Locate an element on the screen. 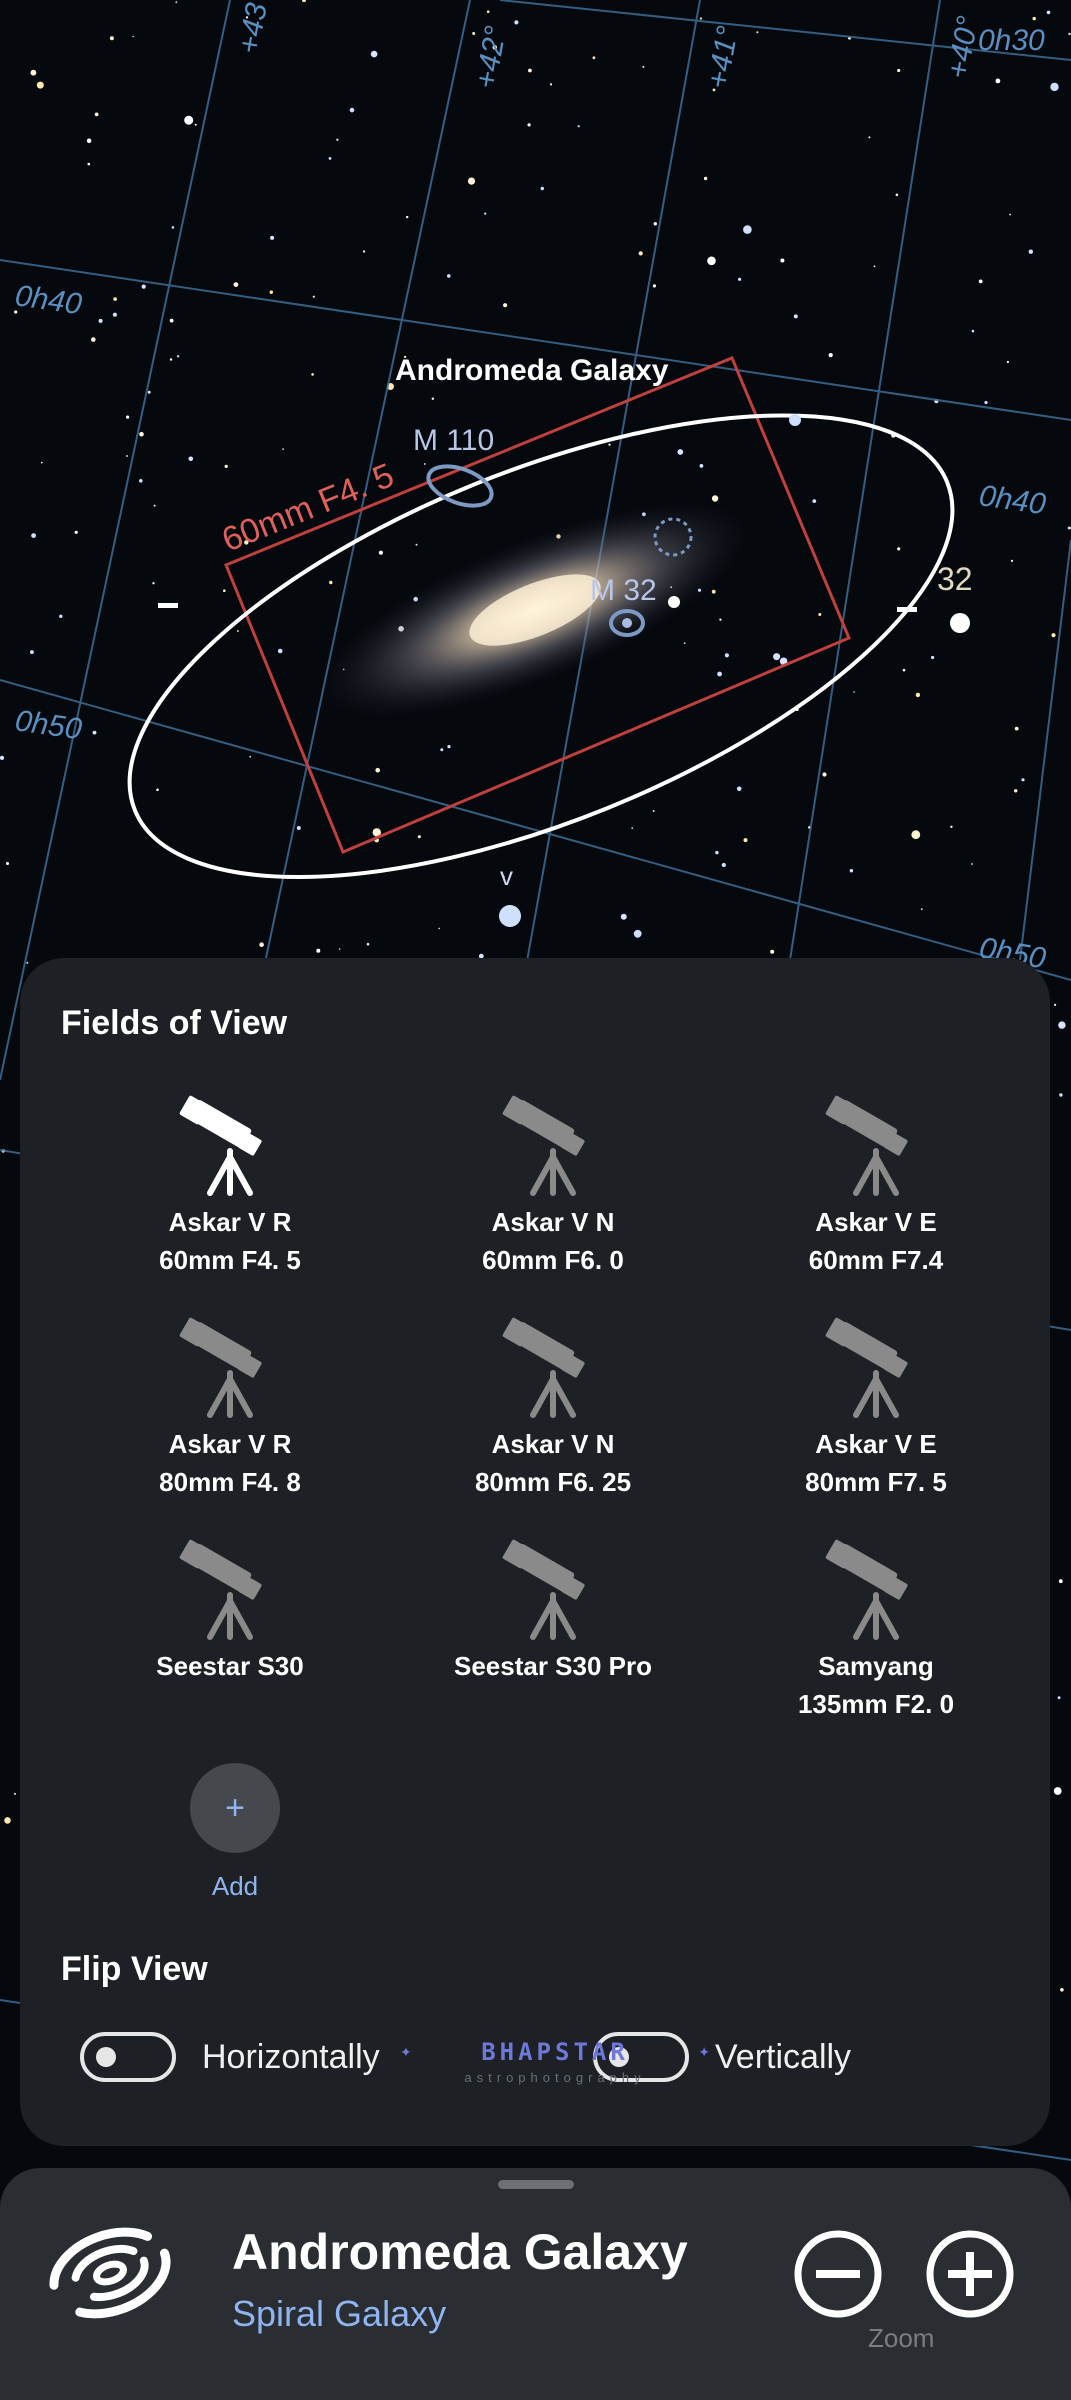 This screenshot has width=1071, height=2400. fov-item-askar-ve-60: Askar V E 60mm F7.4 is located at coordinates (876, 1186).